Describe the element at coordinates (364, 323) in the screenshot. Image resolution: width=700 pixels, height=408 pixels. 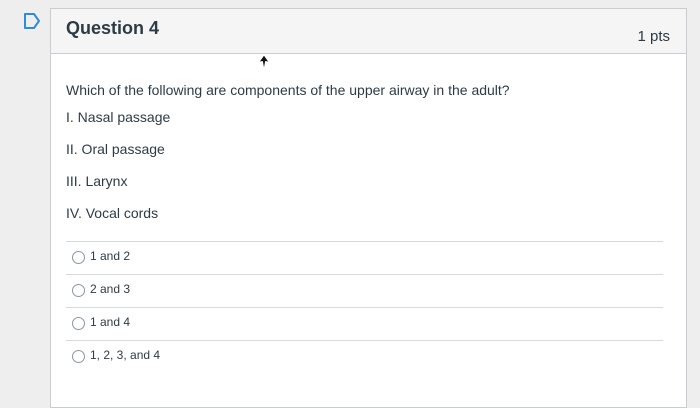
I see `answer-option-3: 1 and 4` at that location.